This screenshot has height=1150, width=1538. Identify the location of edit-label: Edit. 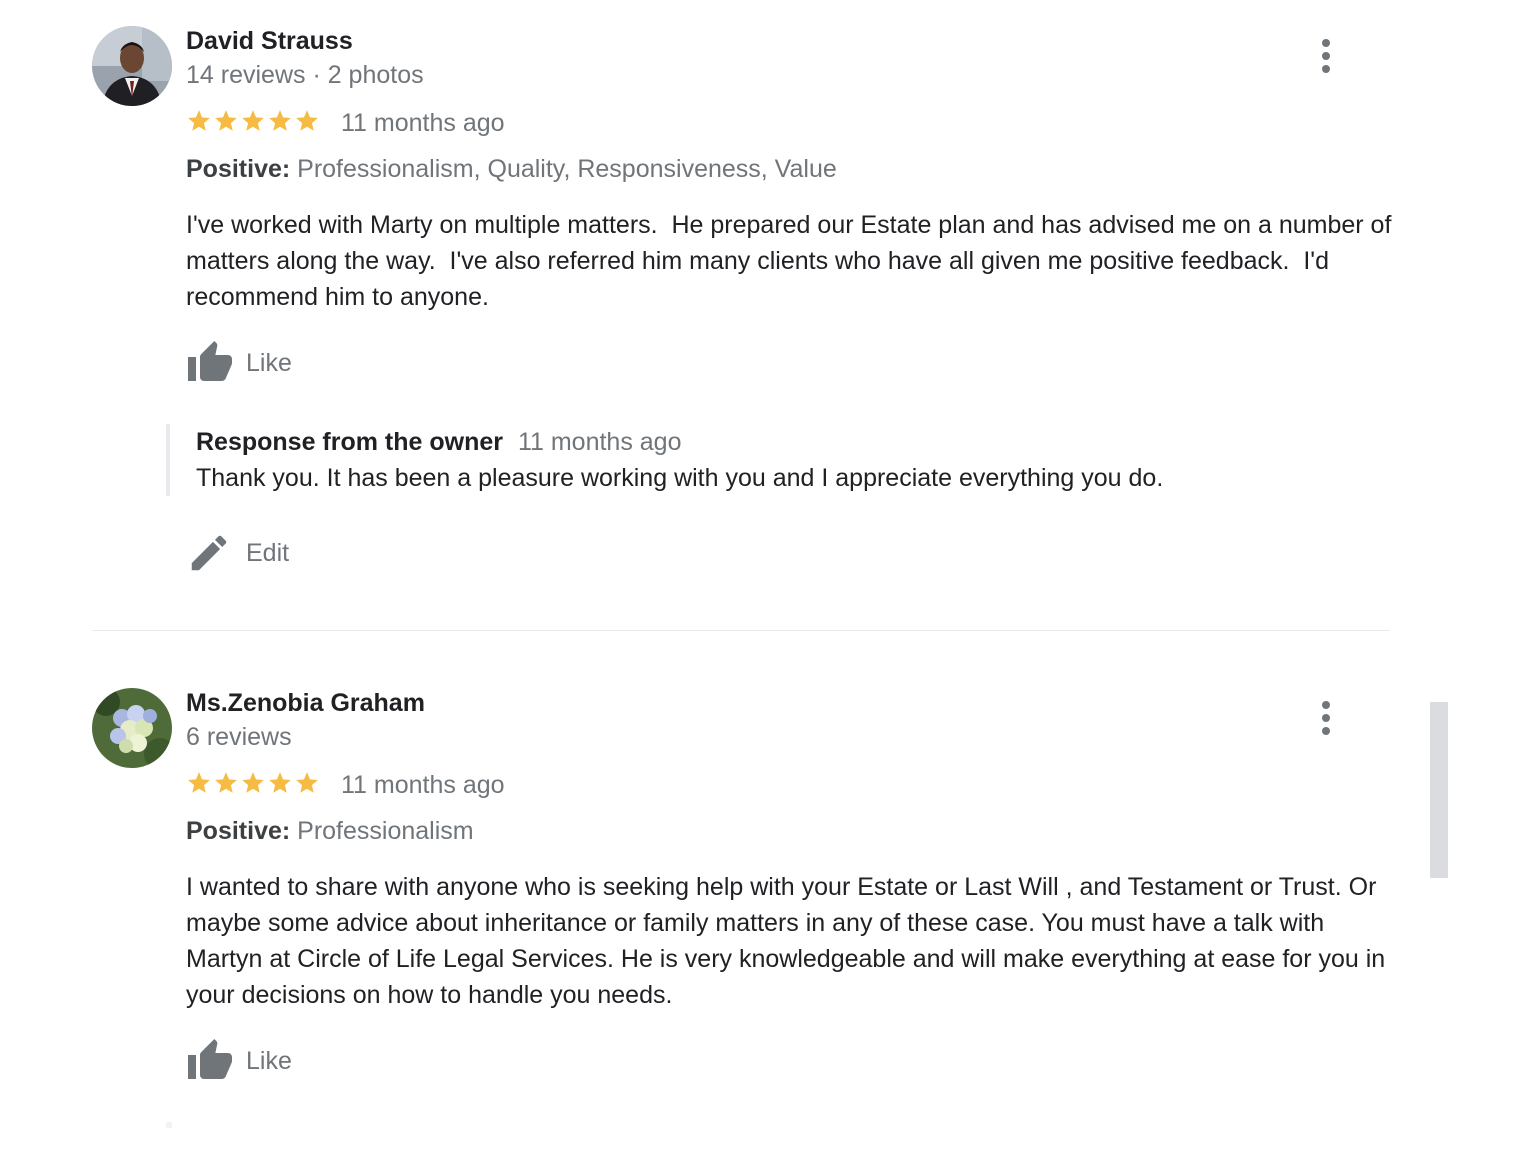
(268, 552).